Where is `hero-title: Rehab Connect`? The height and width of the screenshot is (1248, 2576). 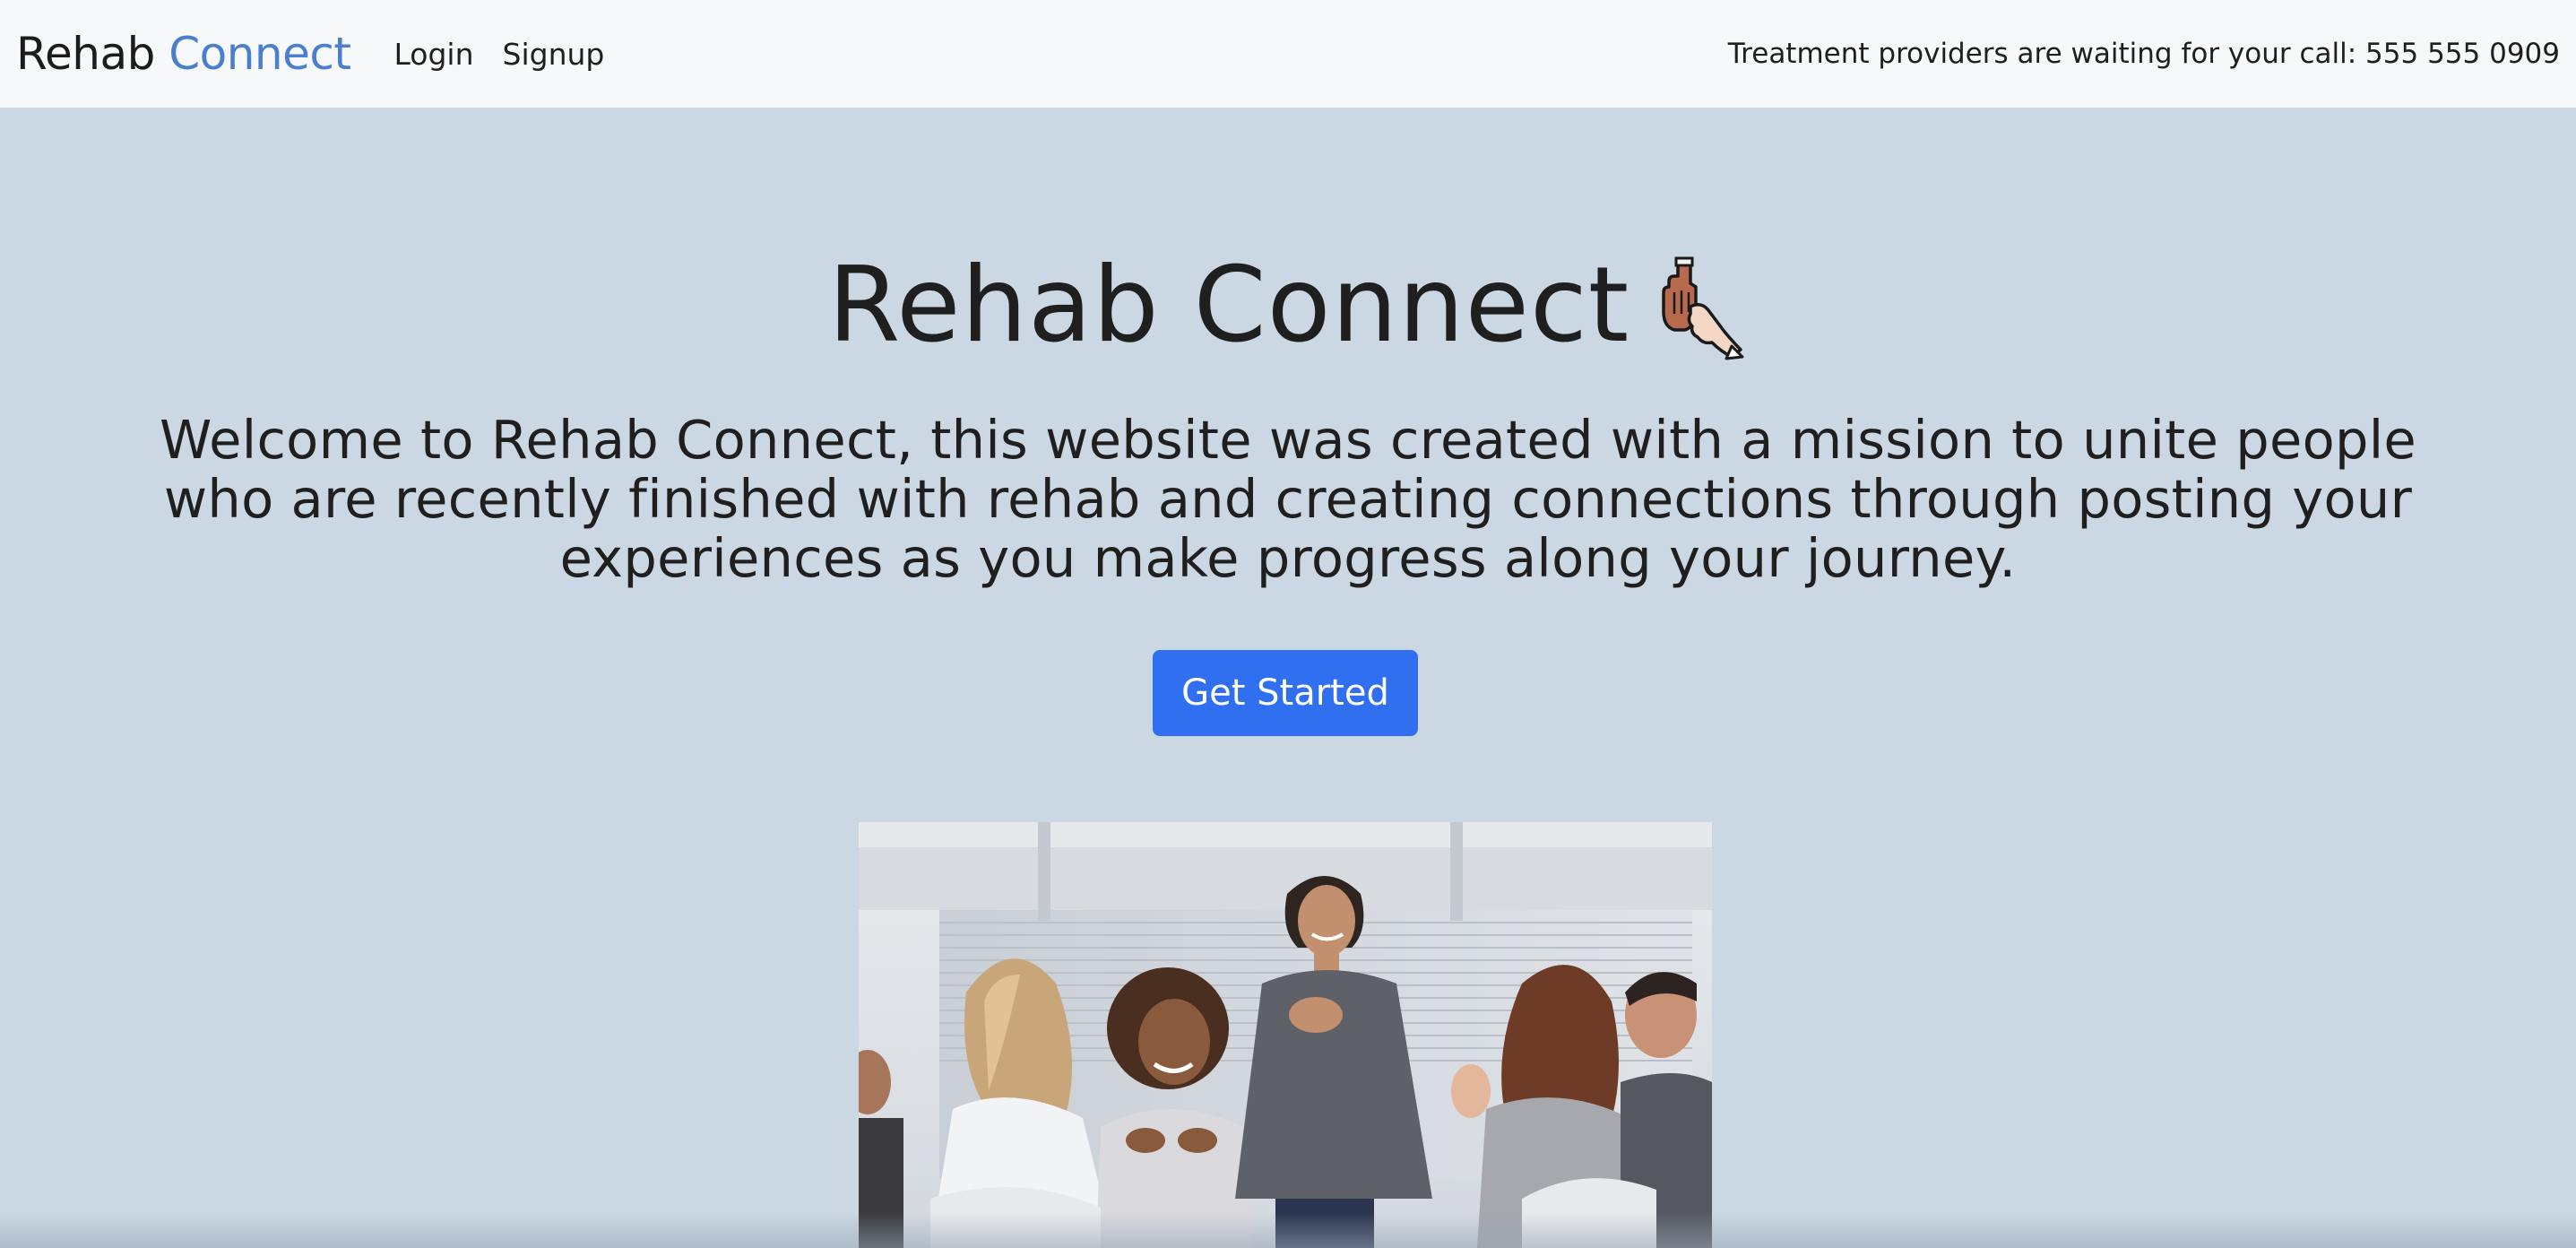 hero-title: Rehab Connect is located at coordinates (1228, 305).